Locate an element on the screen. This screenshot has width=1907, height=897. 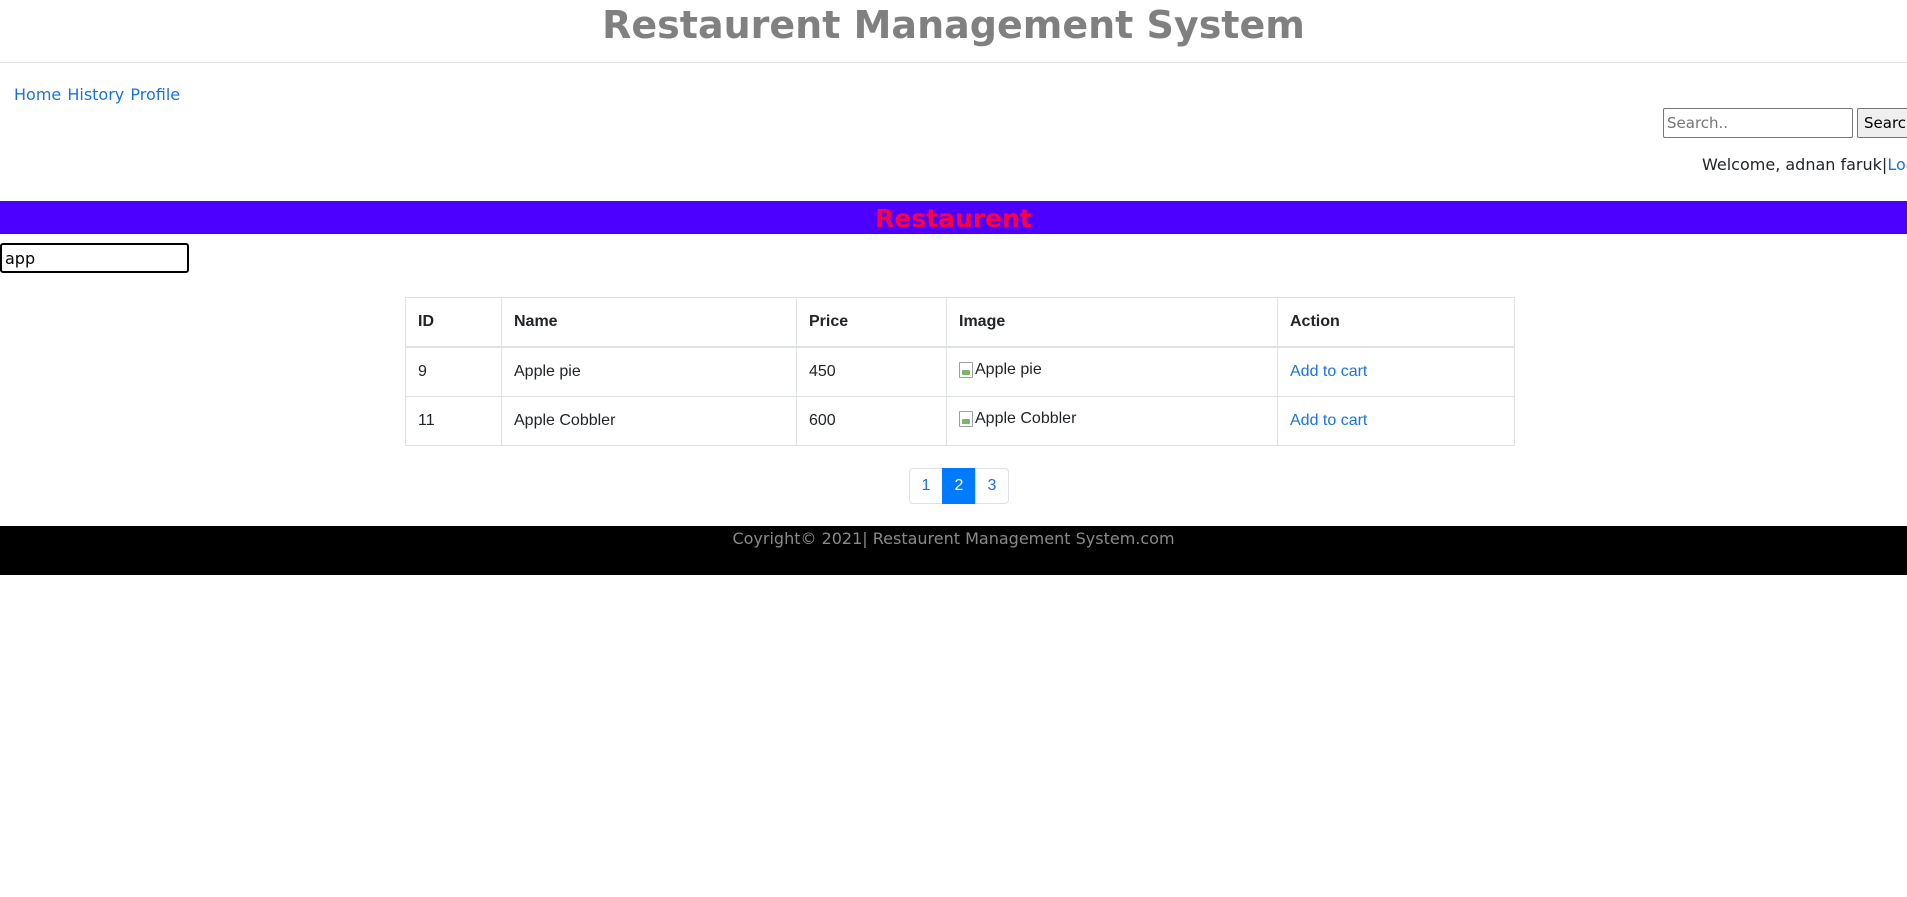
search-button: Search is located at coordinates (1882, 123).